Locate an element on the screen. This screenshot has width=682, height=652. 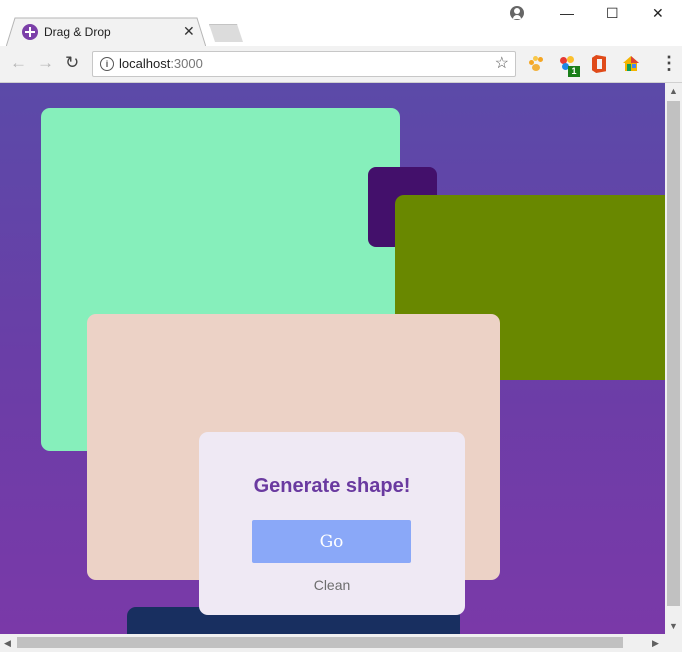
go-button: Go is located at coordinates (331, 541).